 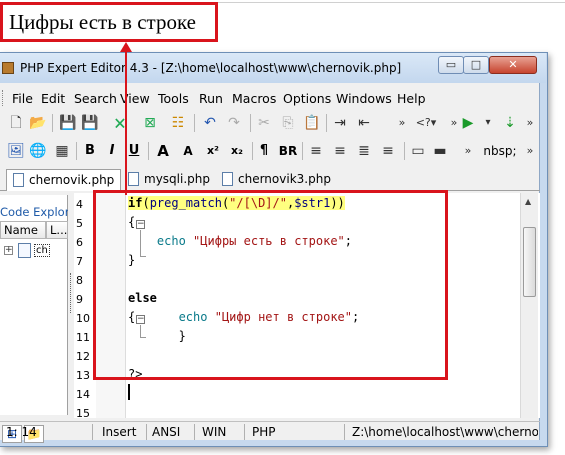 I want to click on menu-macros: Macros, so click(x=254, y=98).